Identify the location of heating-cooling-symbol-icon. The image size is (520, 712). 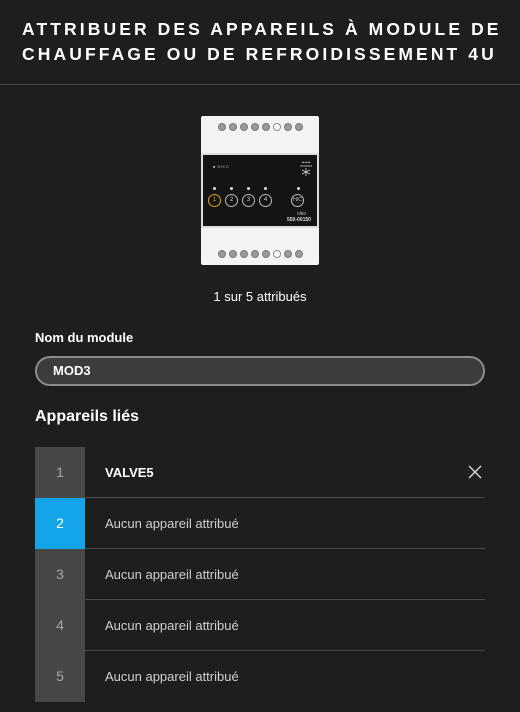
(306, 170).